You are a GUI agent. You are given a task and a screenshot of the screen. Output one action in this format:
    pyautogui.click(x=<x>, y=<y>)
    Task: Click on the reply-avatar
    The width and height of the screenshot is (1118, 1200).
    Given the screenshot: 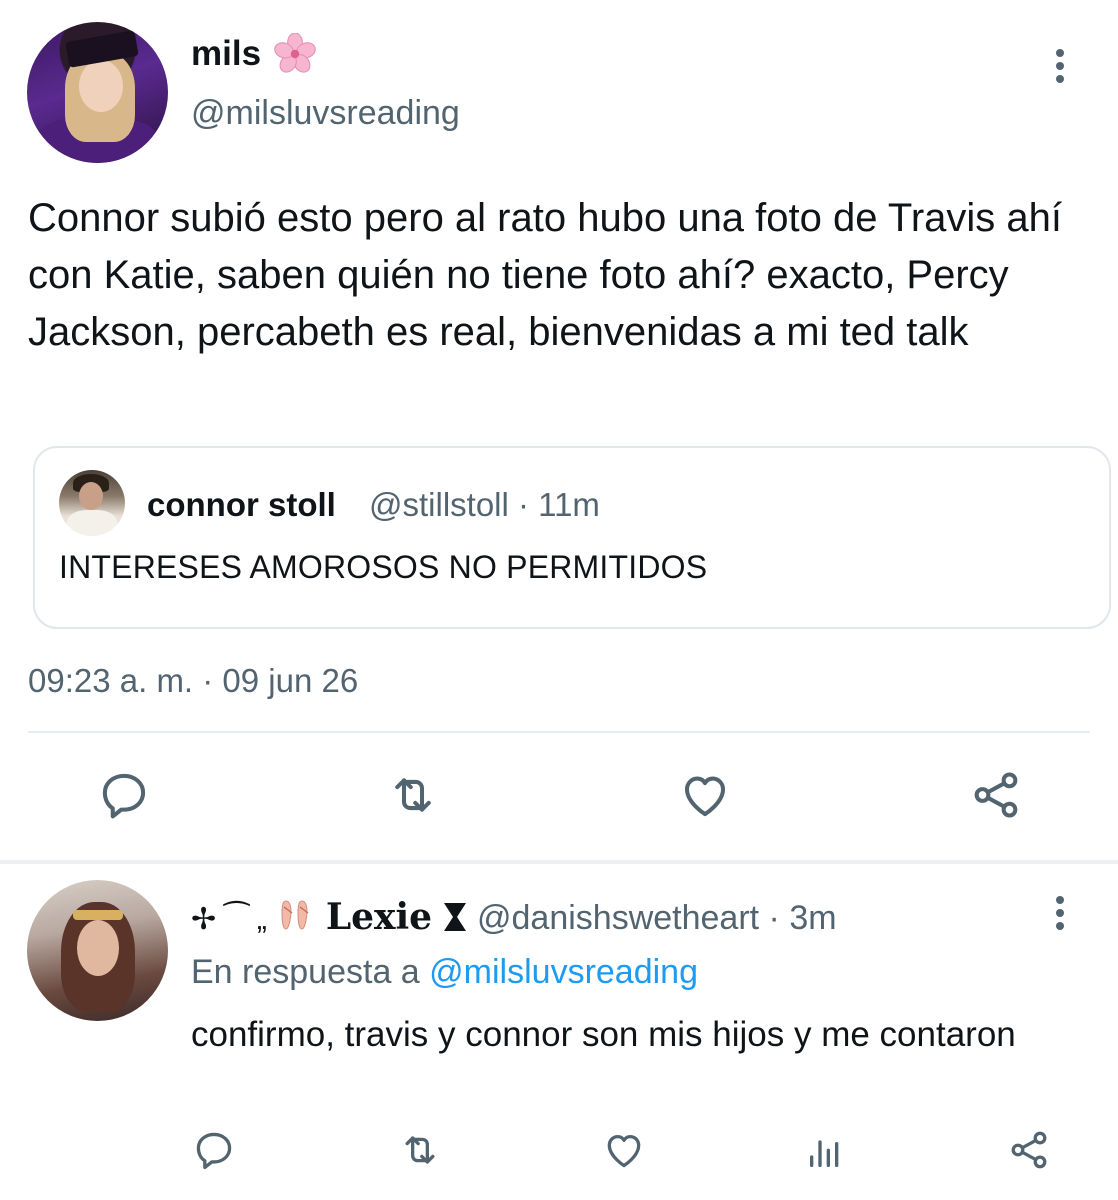 What is the action you would take?
    pyautogui.click(x=97, y=950)
    